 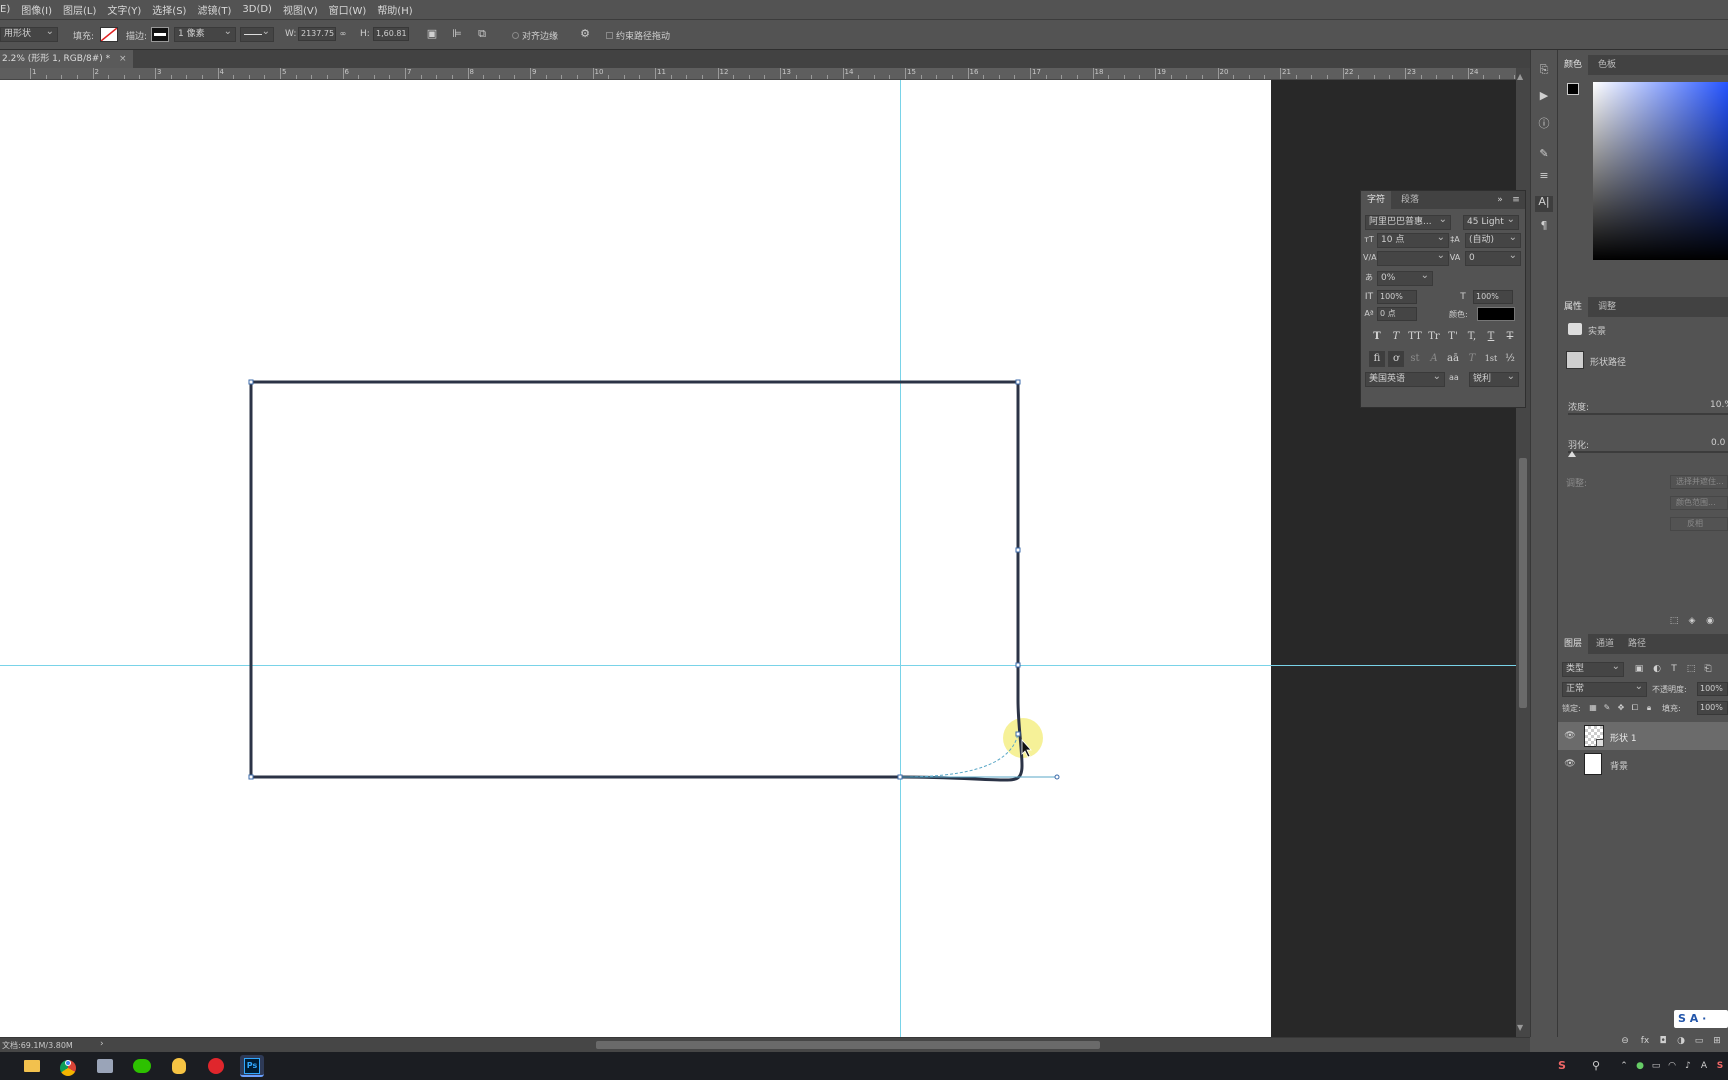 What do you see at coordinates (1434, 337) in the screenshot?
I see `small-caps-button: Tr` at bounding box center [1434, 337].